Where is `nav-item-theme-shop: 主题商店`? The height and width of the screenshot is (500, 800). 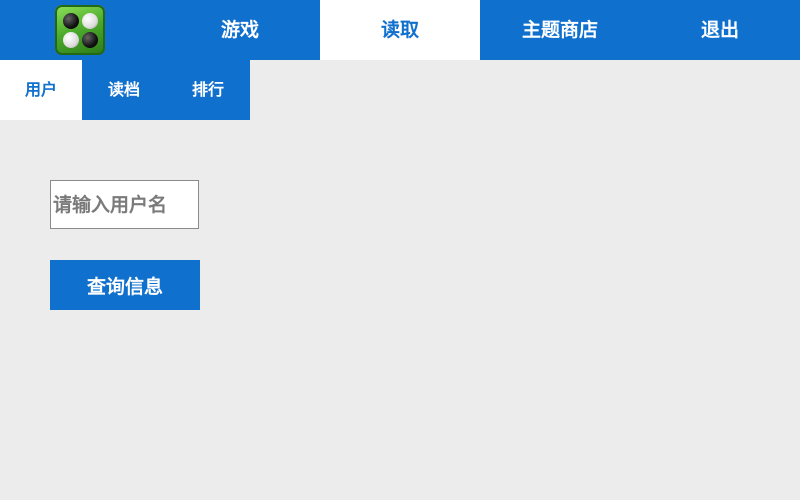 nav-item-theme-shop: 主题商店 is located at coordinates (560, 30).